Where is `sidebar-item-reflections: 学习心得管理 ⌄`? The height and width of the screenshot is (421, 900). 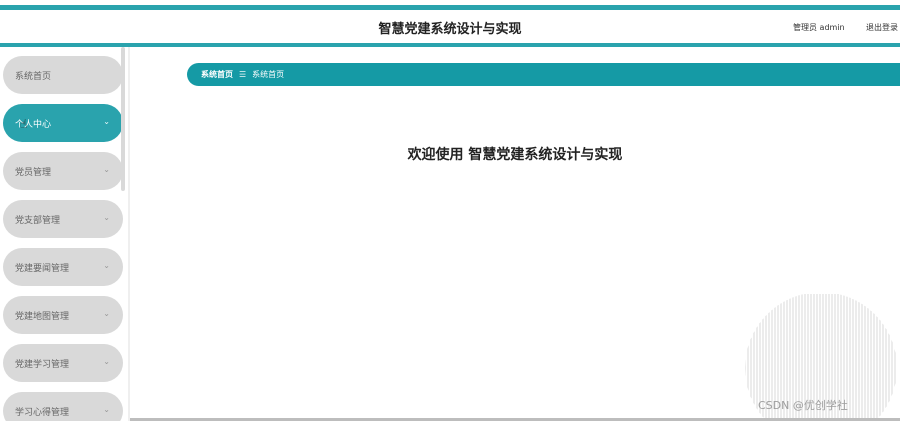 sidebar-item-reflections: 学习心得管理 ⌄ is located at coordinates (63, 406).